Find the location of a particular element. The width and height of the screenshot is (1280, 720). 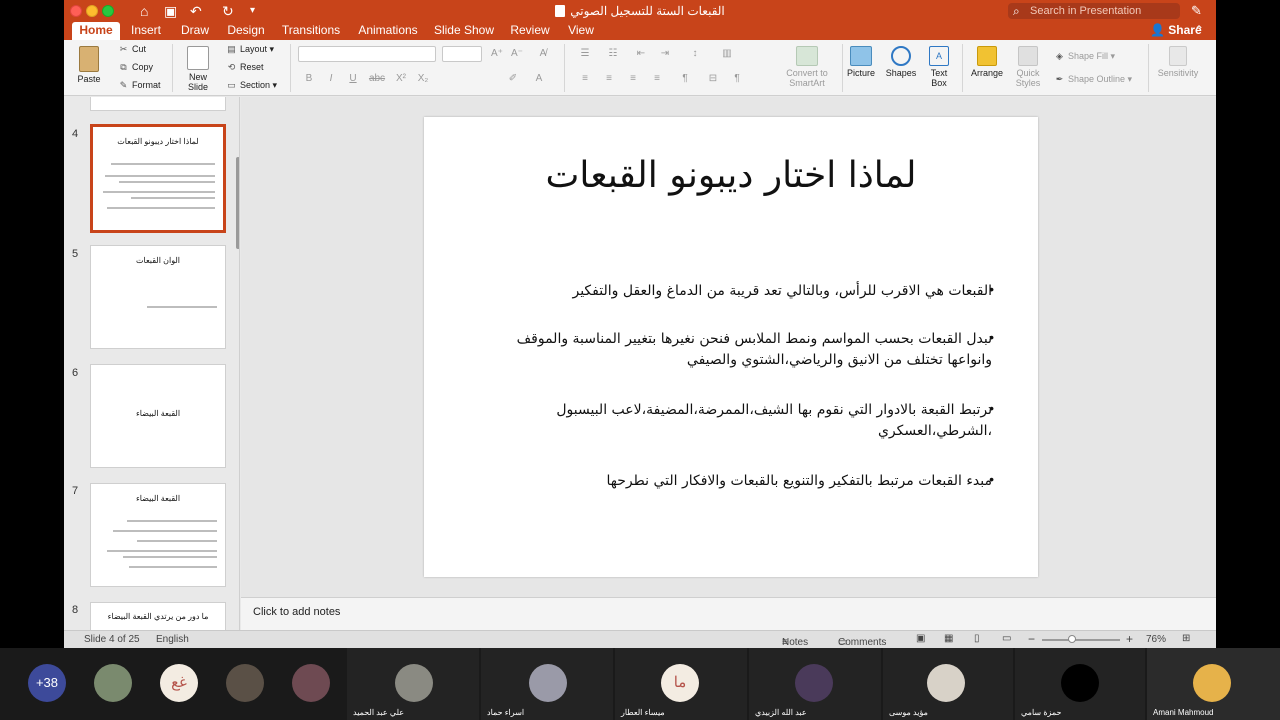

slide-thumbnail-5: الوان القبعات is located at coordinates (158, 297).